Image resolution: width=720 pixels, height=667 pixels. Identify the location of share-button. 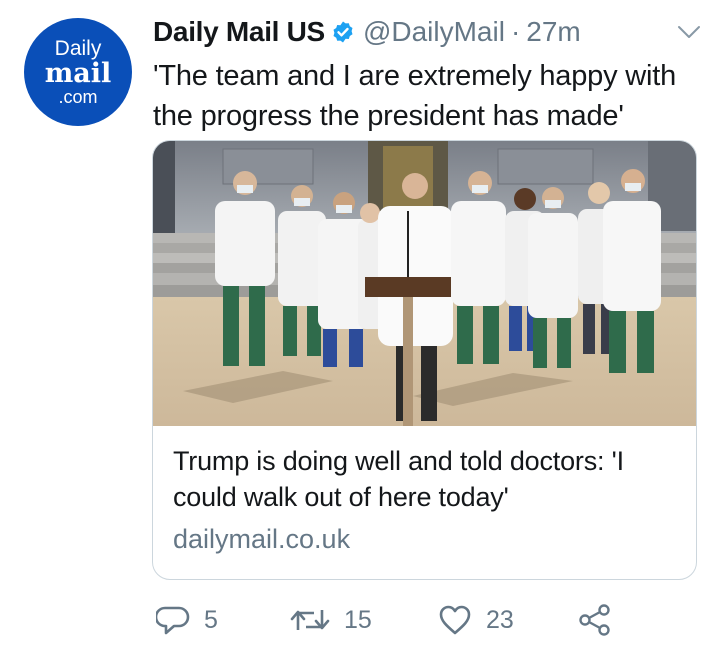
(595, 620).